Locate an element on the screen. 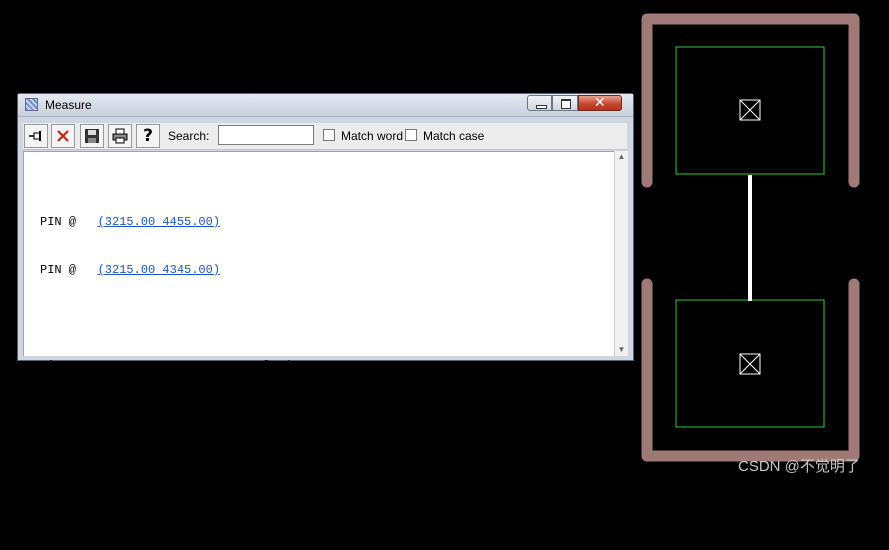 The width and height of the screenshot is (889, 550). lower-pin-origin-icon is located at coordinates (750, 364).